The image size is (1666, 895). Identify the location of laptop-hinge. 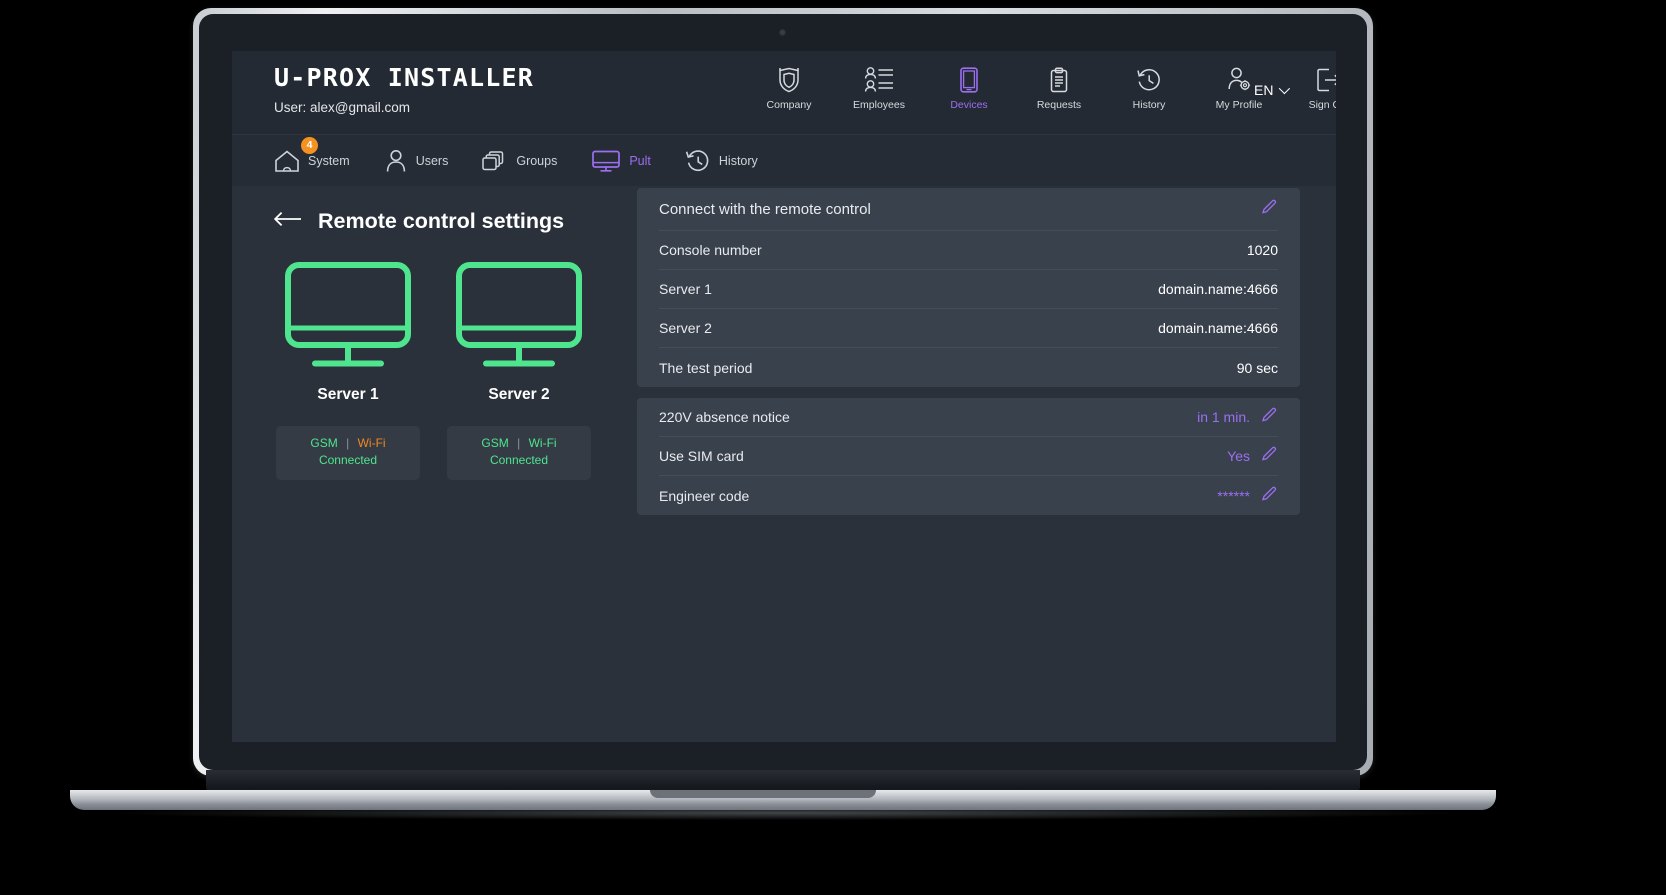
(783, 781).